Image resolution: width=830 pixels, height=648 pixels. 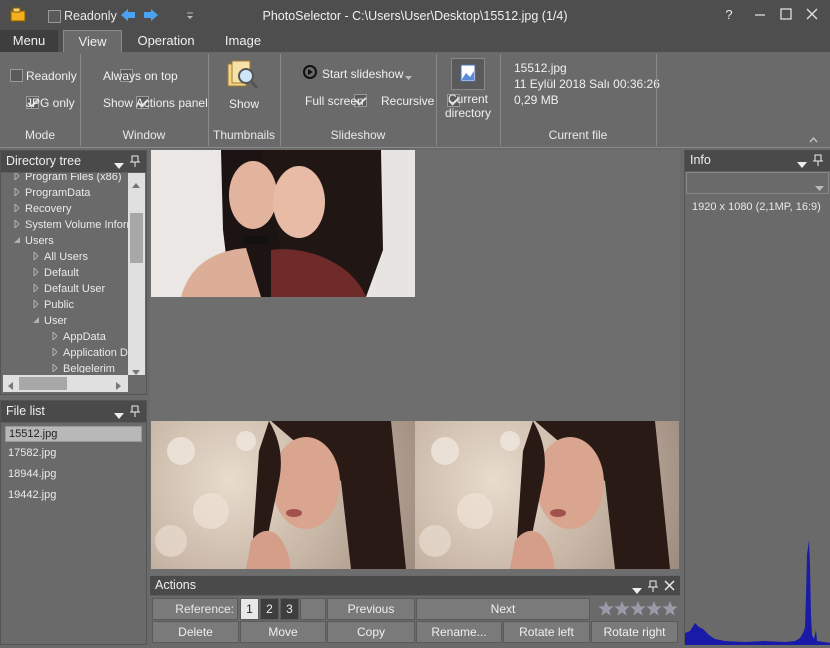 What do you see at coordinates (812, 14) in the screenshot?
I see `close-button` at bounding box center [812, 14].